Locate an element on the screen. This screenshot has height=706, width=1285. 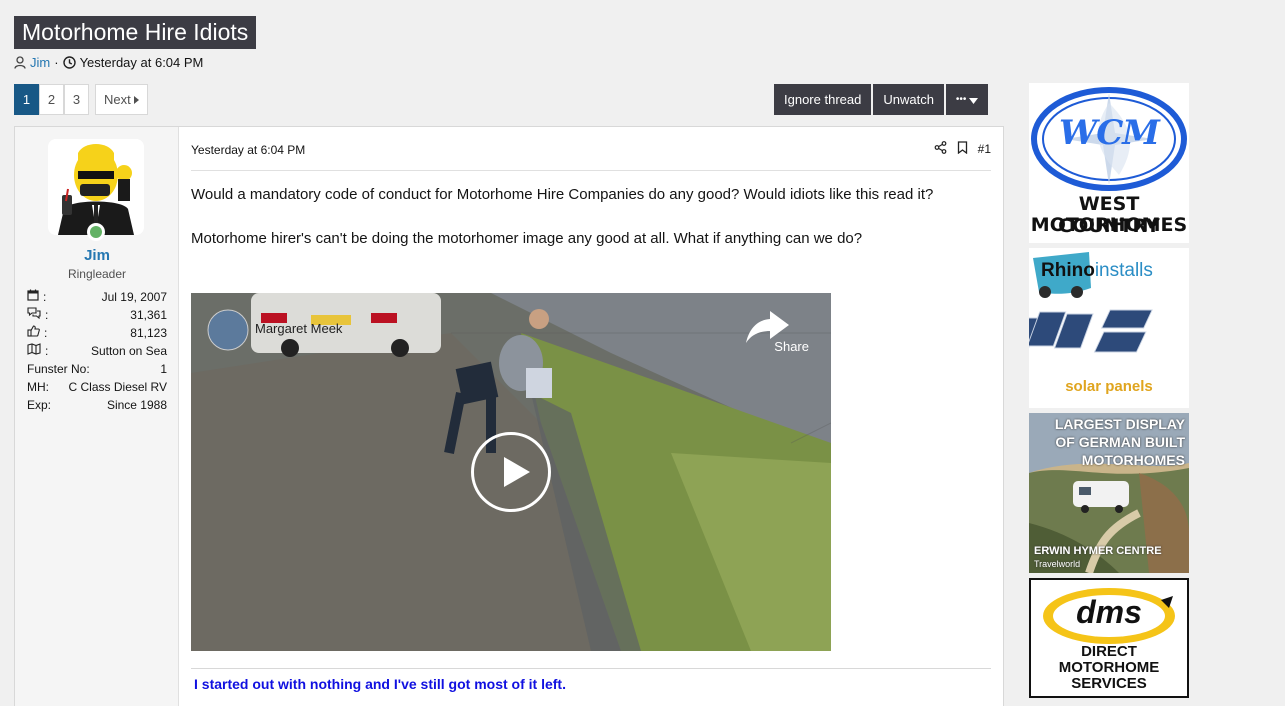
thread-date: Yesterday at 6:04 PM is located at coordinates (142, 62).